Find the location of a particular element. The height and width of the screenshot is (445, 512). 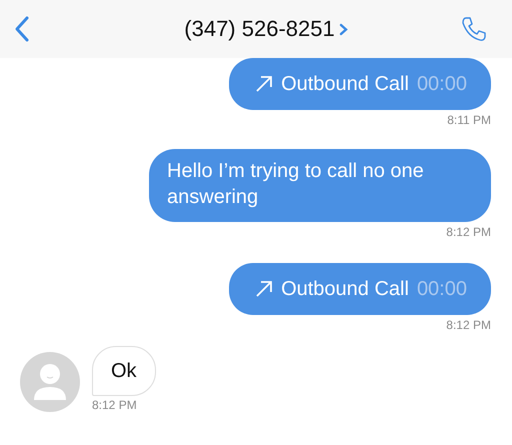

contact-title: (347) 526-8251 is located at coordinates (259, 29).